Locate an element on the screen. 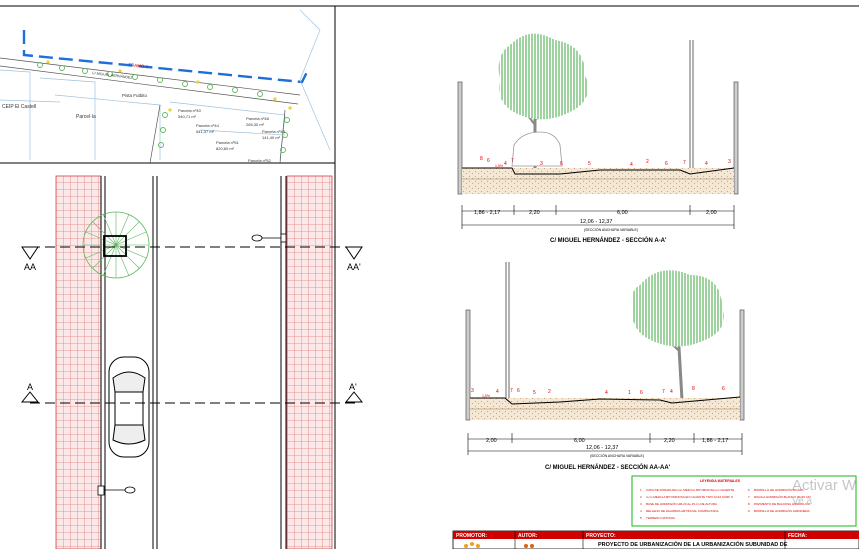 This screenshot has height=549, width=859. car-symbol is located at coordinates (129, 407).